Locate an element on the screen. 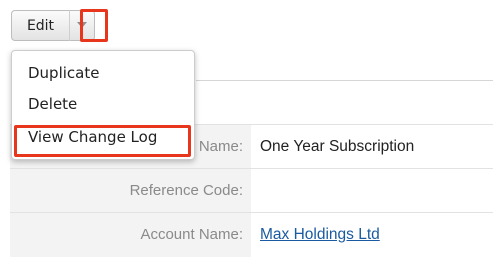 The height and width of the screenshot is (261, 493). label-cell: Reference Code: is located at coordinates (130, 191).